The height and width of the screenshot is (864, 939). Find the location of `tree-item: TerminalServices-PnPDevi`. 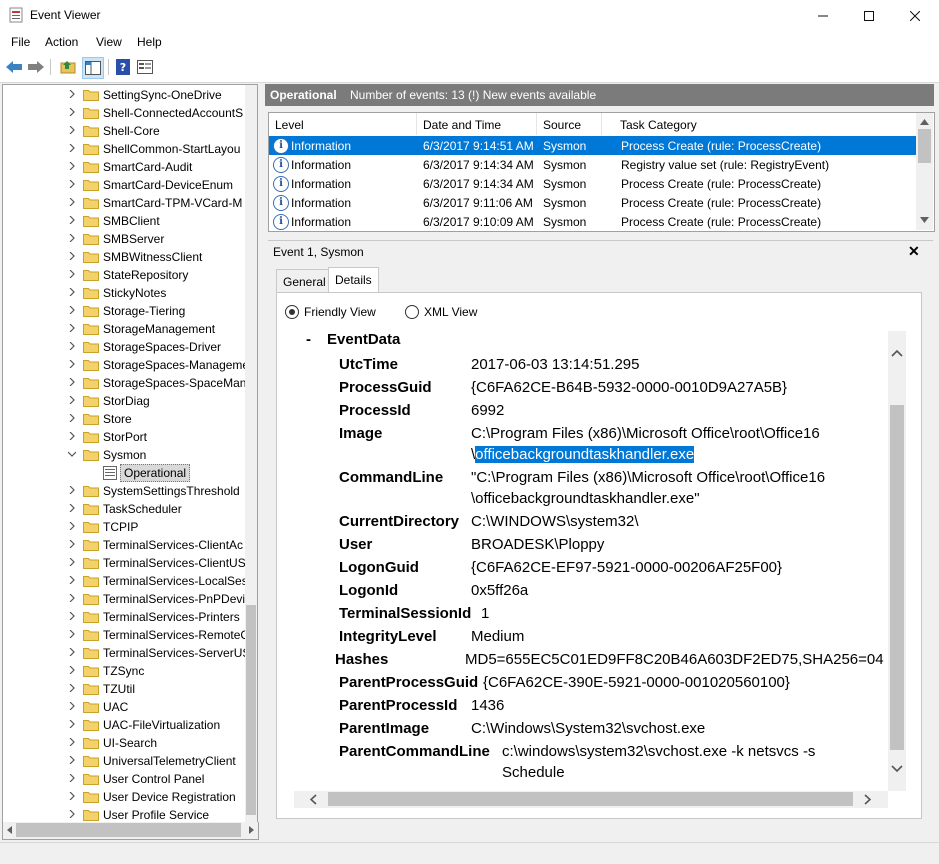

tree-item: TerminalServices-PnPDevi is located at coordinates (124, 599).